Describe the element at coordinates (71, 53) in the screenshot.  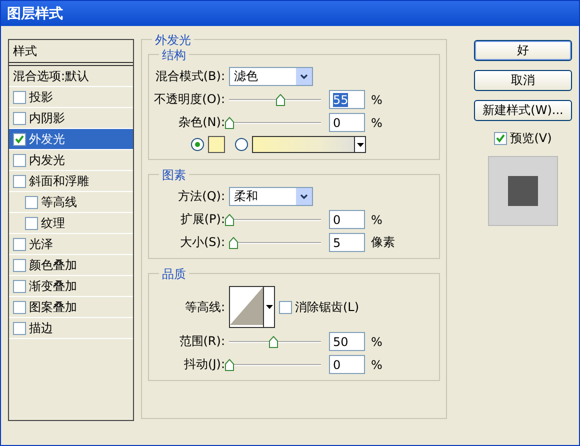
I see `list-header: 样式` at that location.